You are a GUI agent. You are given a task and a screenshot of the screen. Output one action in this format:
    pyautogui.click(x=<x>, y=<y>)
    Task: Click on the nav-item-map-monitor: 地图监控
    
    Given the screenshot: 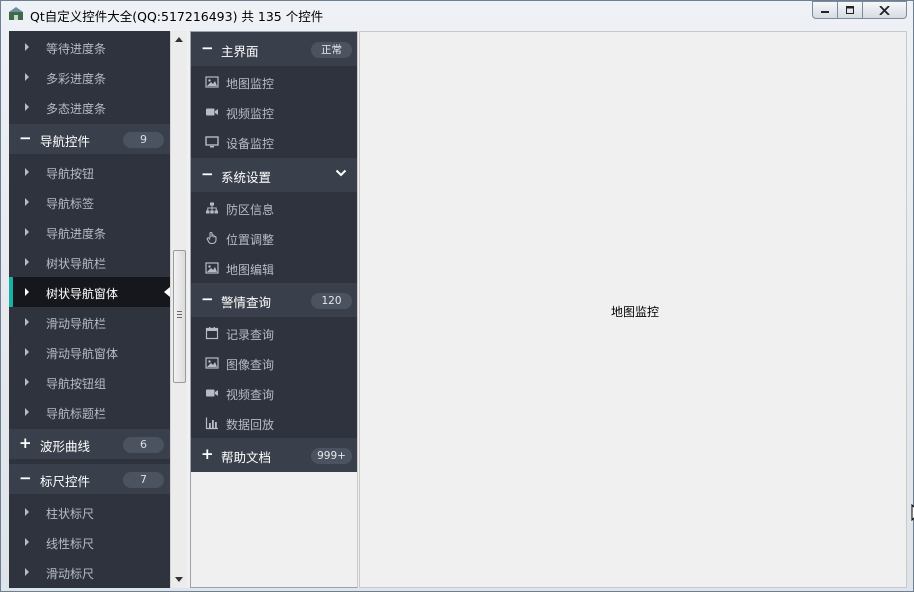 What is the action you would take?
    pyautogui.click(x=274, y=82)
    